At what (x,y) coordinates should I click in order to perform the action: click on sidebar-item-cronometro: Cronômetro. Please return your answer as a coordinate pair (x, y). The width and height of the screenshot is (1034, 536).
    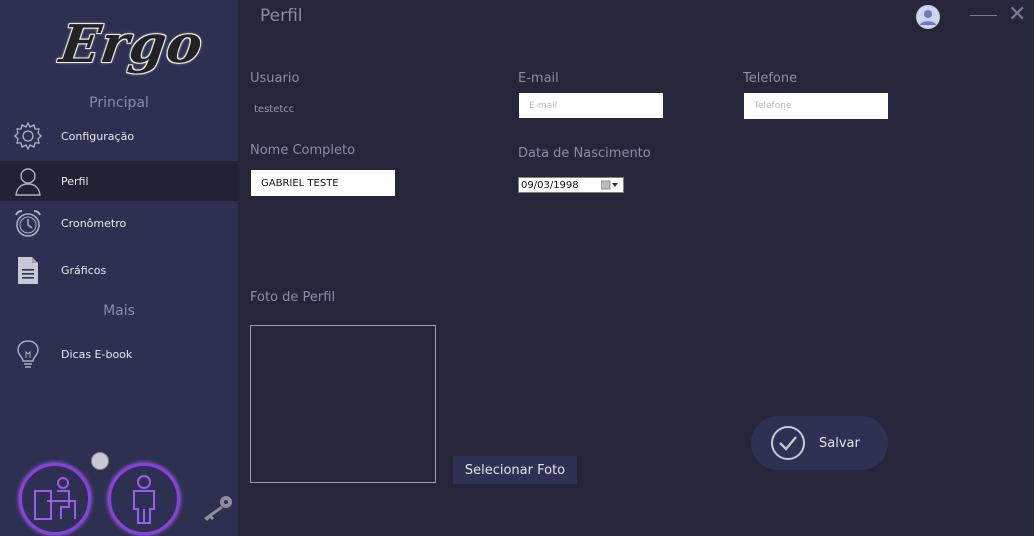
    Looking at the image, I should click on (119, 223).